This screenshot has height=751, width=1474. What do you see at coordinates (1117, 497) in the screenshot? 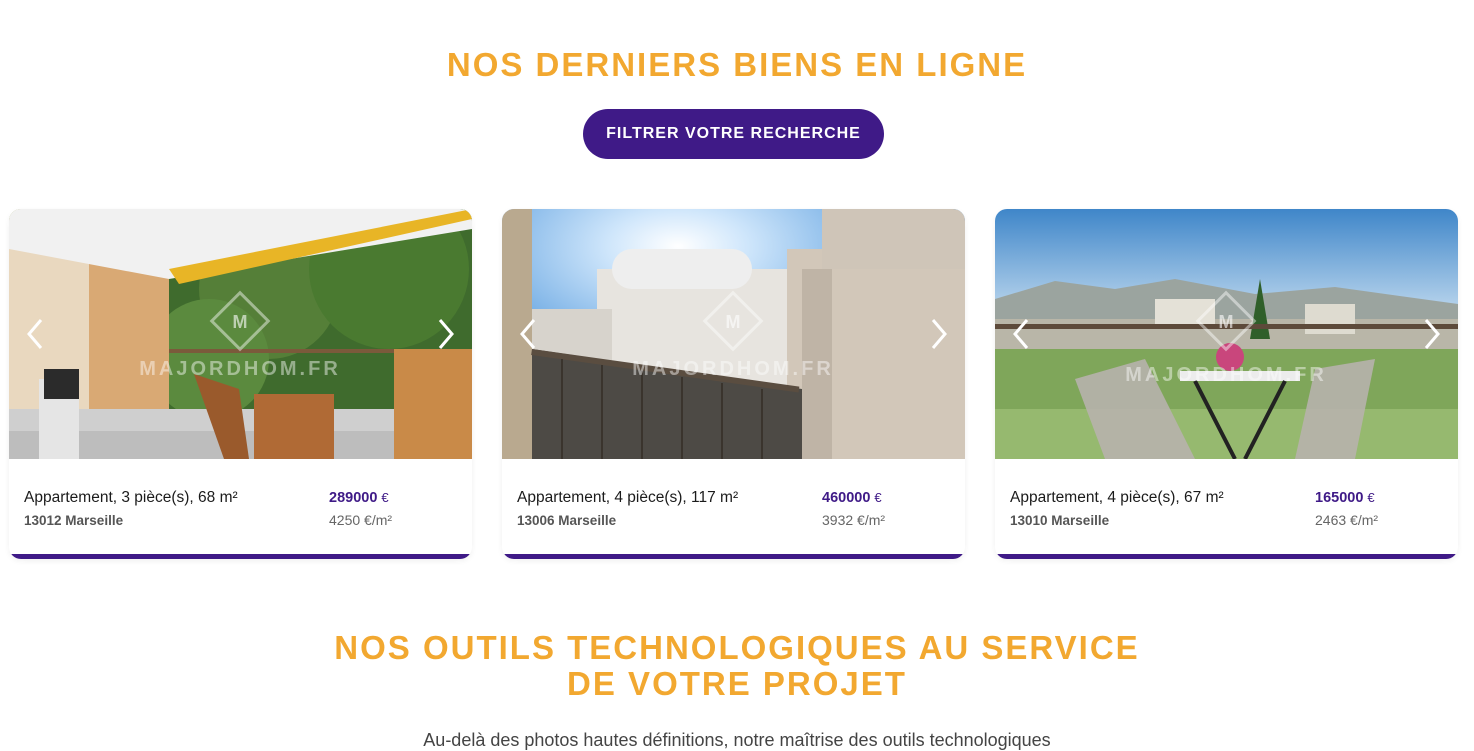
I see `listing-type: Appartement, 4 pièce(s), 67 m²` at bounding box center [1117, 497].